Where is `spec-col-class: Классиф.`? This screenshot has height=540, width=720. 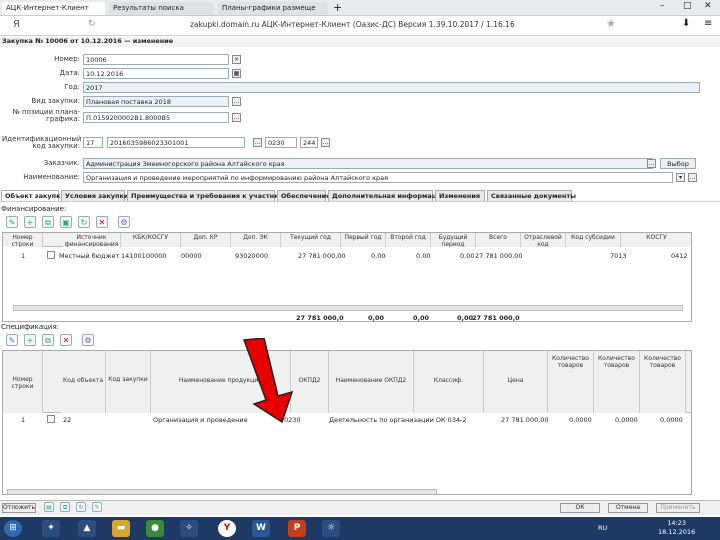
spec-col-class: Классиф. is located at coordinates (449, 382).